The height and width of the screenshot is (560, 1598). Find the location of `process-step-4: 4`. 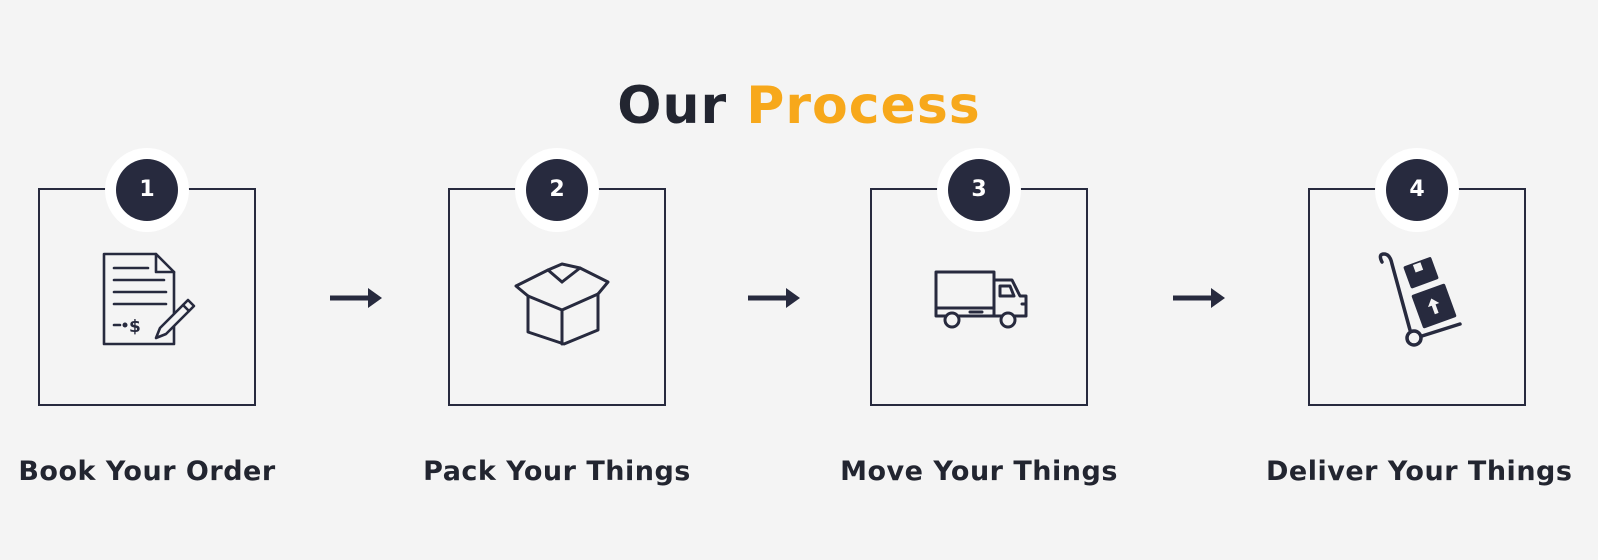

process-step-4: 4 is located at coordinates (1417, 277).